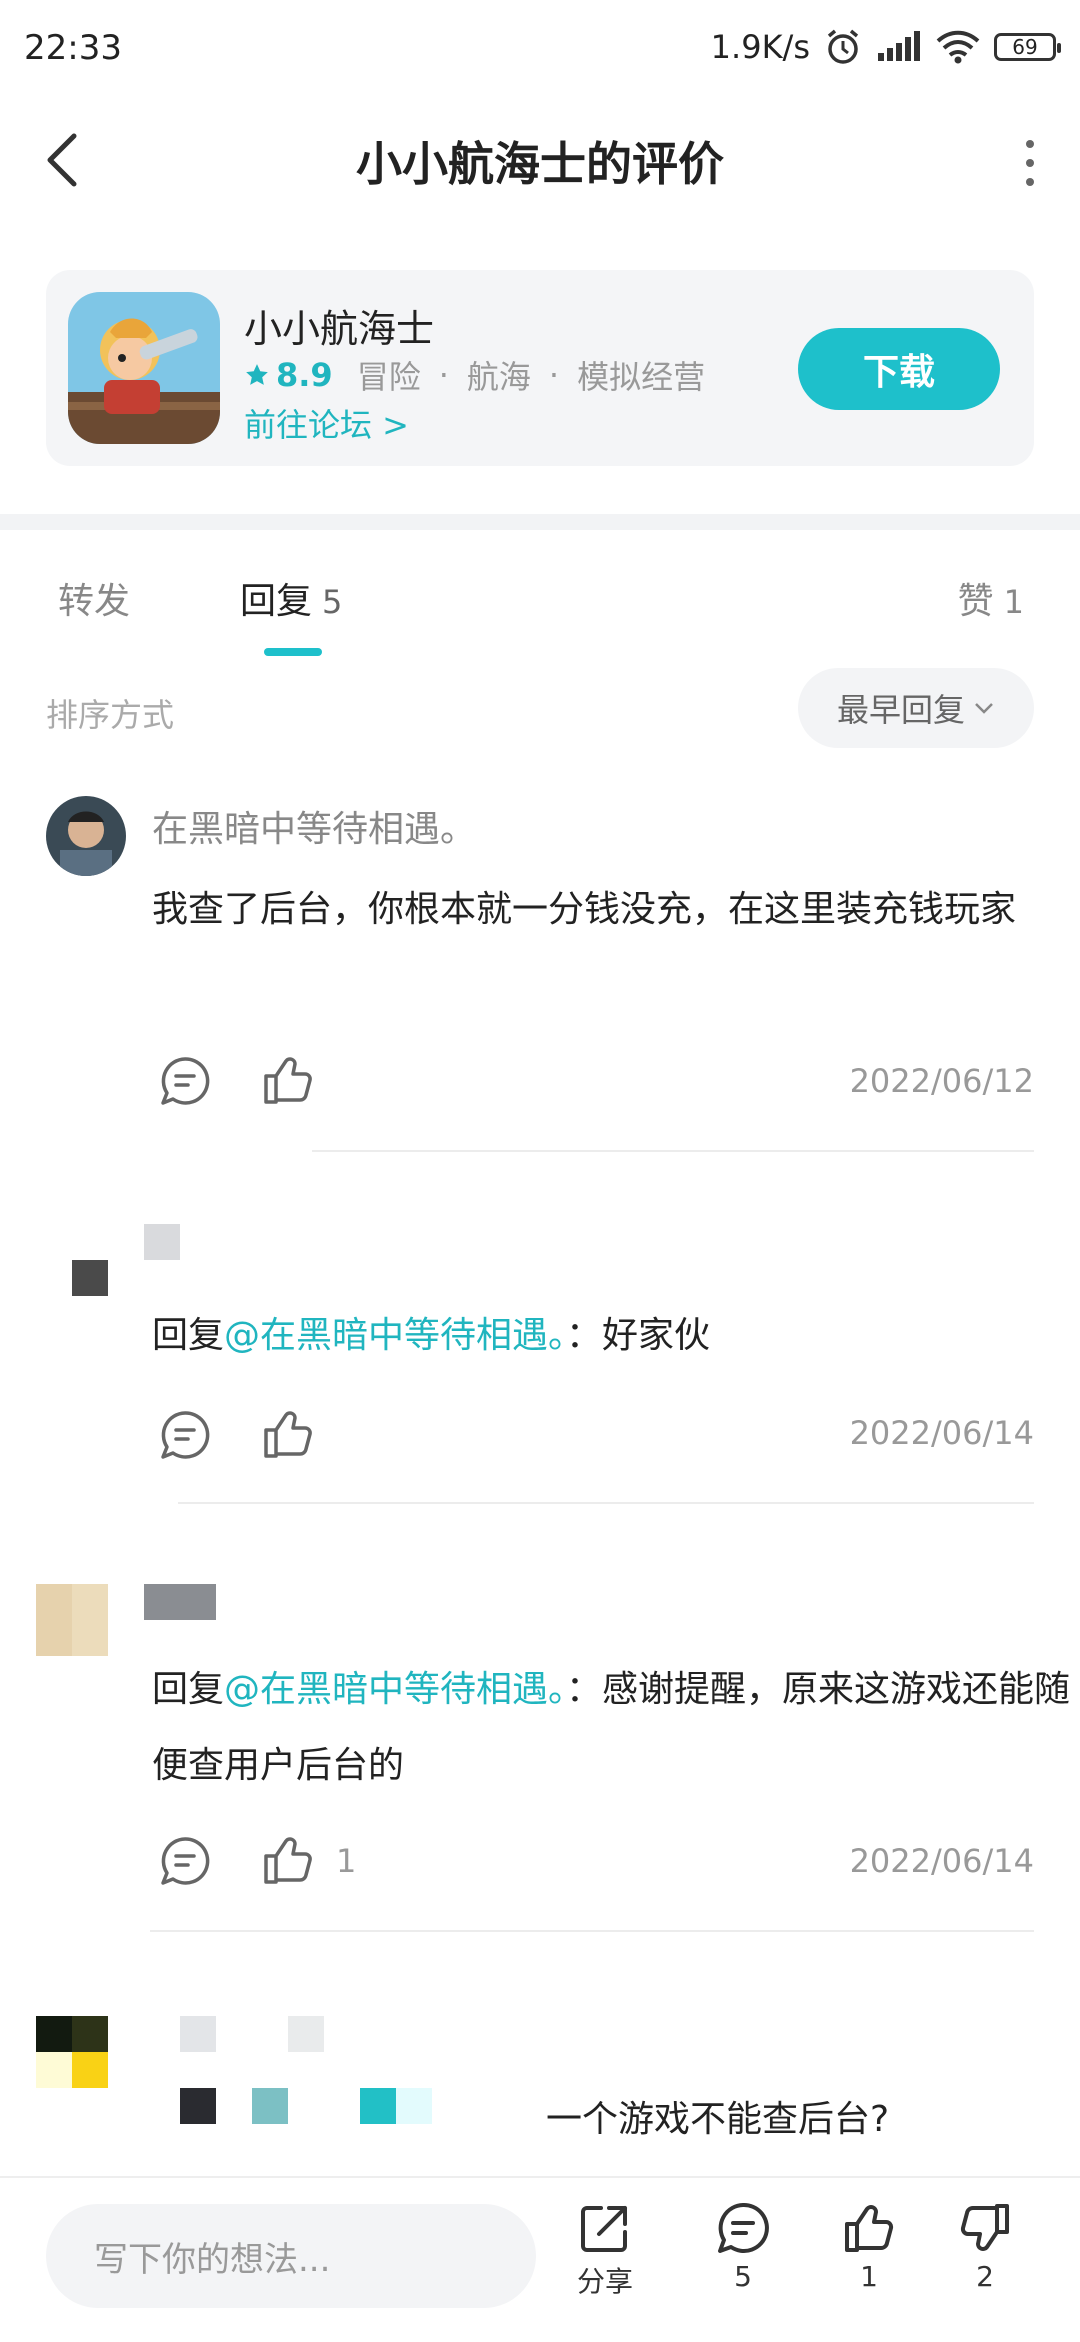  I want to click on status-icons: 1.9K/s 69, so click(885, 47).